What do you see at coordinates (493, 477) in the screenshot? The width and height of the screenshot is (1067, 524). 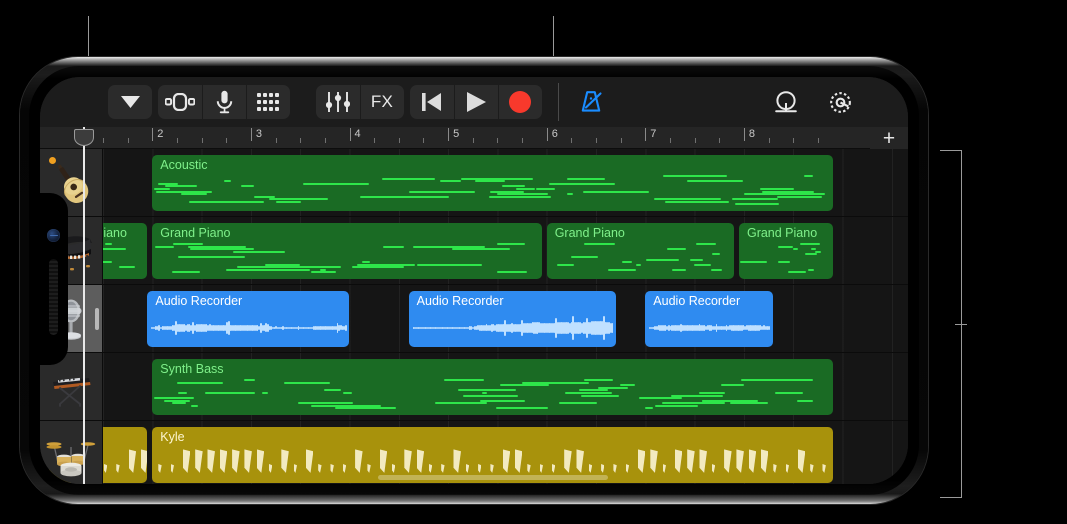 I see `horizontal-scroll-indicator` at bounding box center [493, 477].